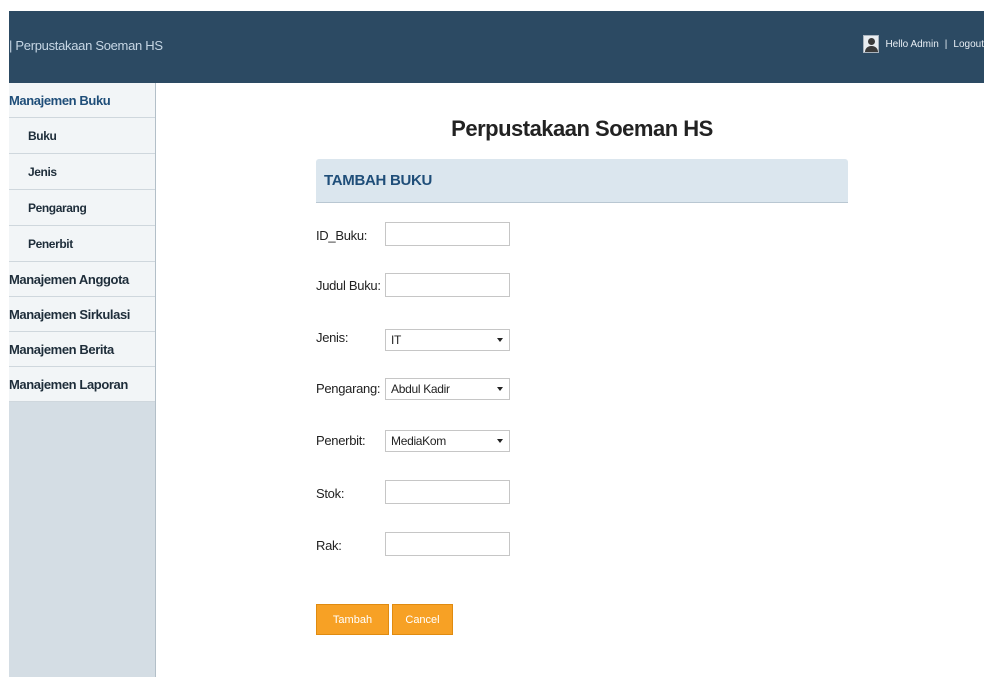 The width and height of the screenshot is (984, 677). I want to click on user-avatar-icon, so click(871, 44).